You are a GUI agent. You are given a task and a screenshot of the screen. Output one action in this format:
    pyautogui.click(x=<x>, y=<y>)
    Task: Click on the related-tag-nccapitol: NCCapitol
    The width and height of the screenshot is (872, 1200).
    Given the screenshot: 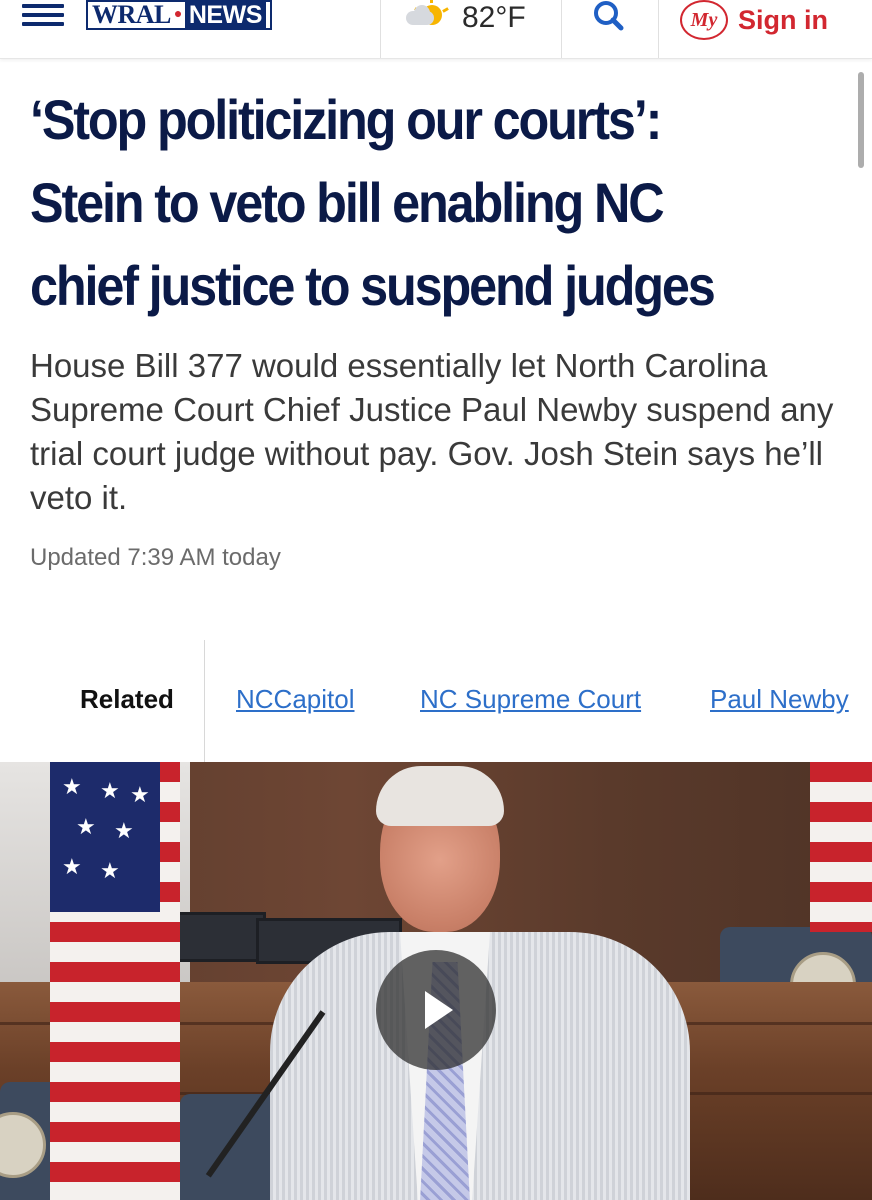 What is the action you would take?
    pyautogui.click(x=295, y=699)
    